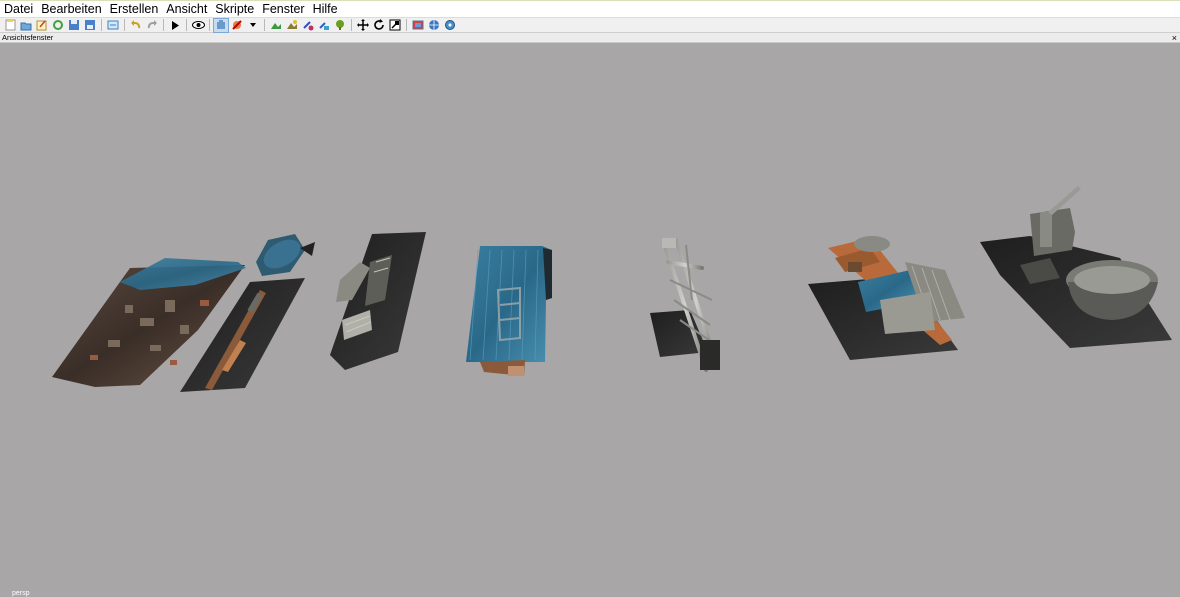  What do you see at coordinates (186, 9) in the screenshot?
I see `menu-ansicht: Ansicht` at bounding box center [186, 9].